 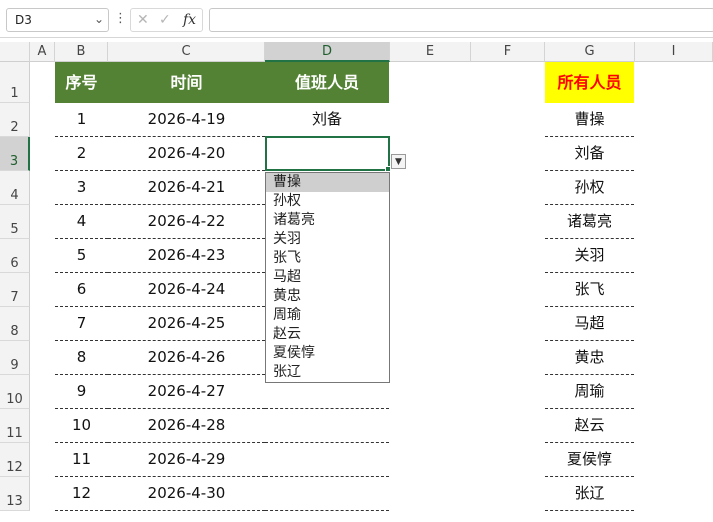 I want to click on row-header-10: 10, so click(x=15, y=392).